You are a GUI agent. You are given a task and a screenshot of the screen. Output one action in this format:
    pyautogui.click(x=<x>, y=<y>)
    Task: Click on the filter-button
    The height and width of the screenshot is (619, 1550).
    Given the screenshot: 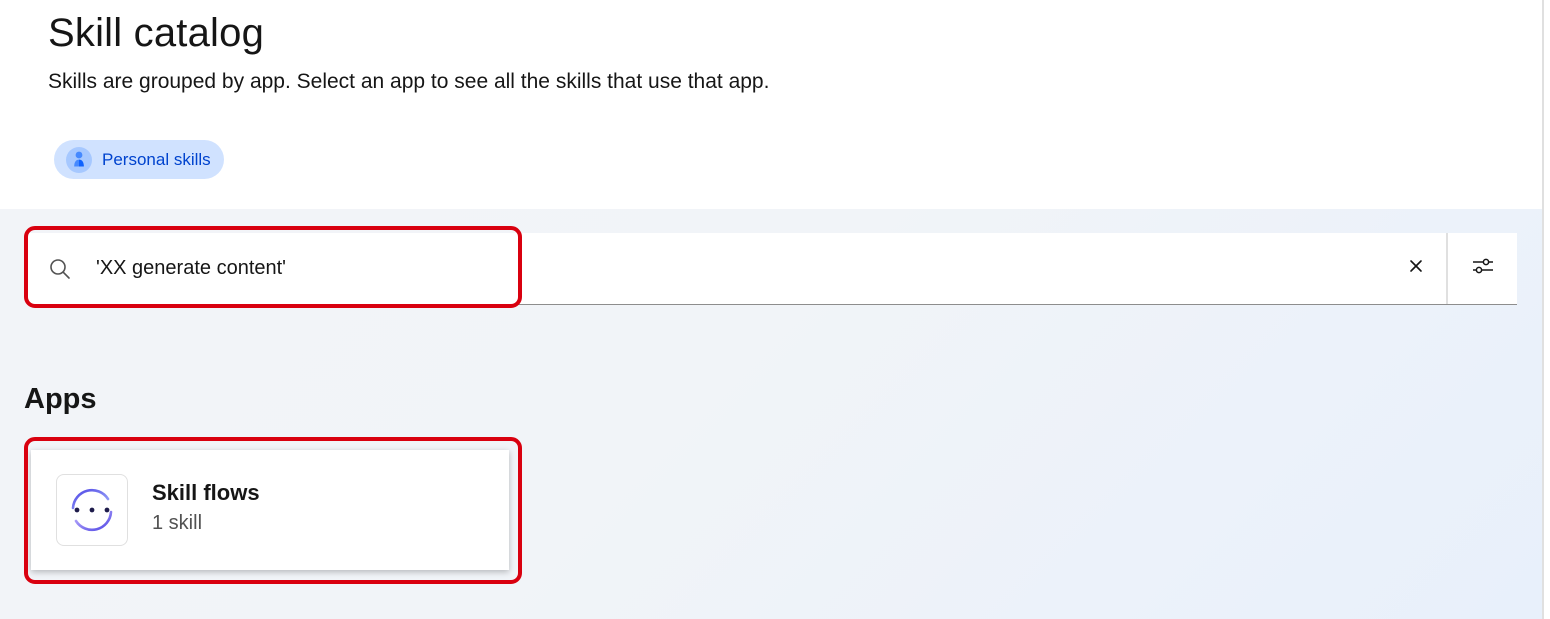 What is the action you would take?
    pyautogui.click(x=1481, y=268)
    